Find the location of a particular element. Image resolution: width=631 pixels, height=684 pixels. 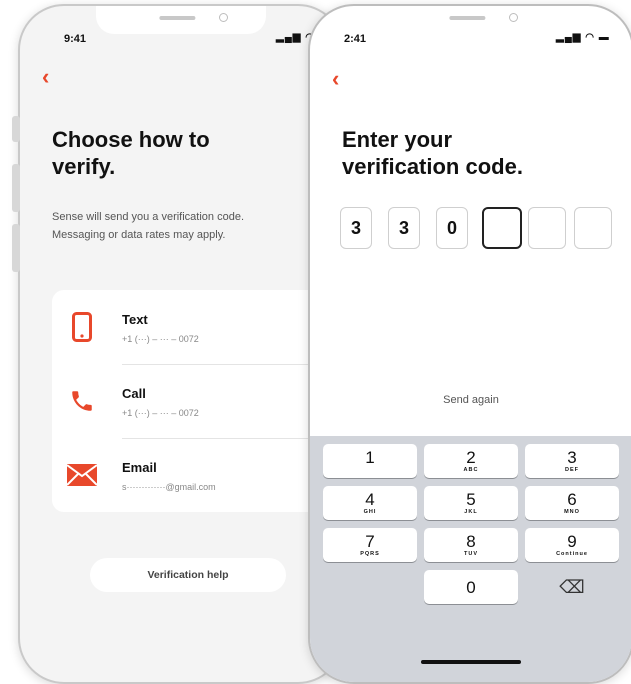

call-icon is located at coordinates (82, 401).